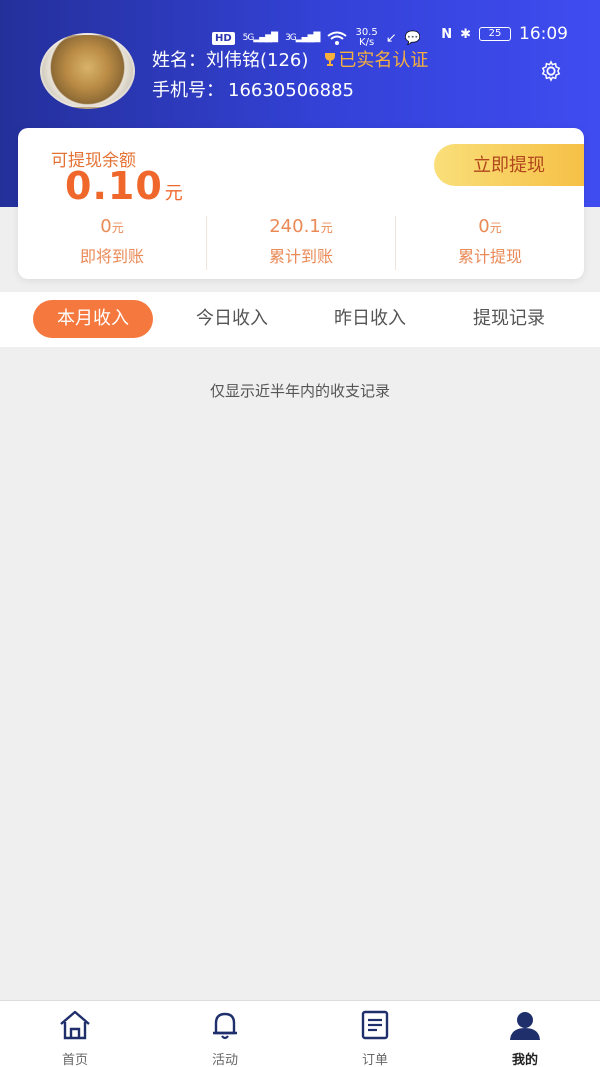 Image resolution: width=600 pixels, height=1067 pixels. What do you see at coordinates (223, 38) in the screenshot?
I see `hd-indicator: HD` at bounding box center [223, 38].